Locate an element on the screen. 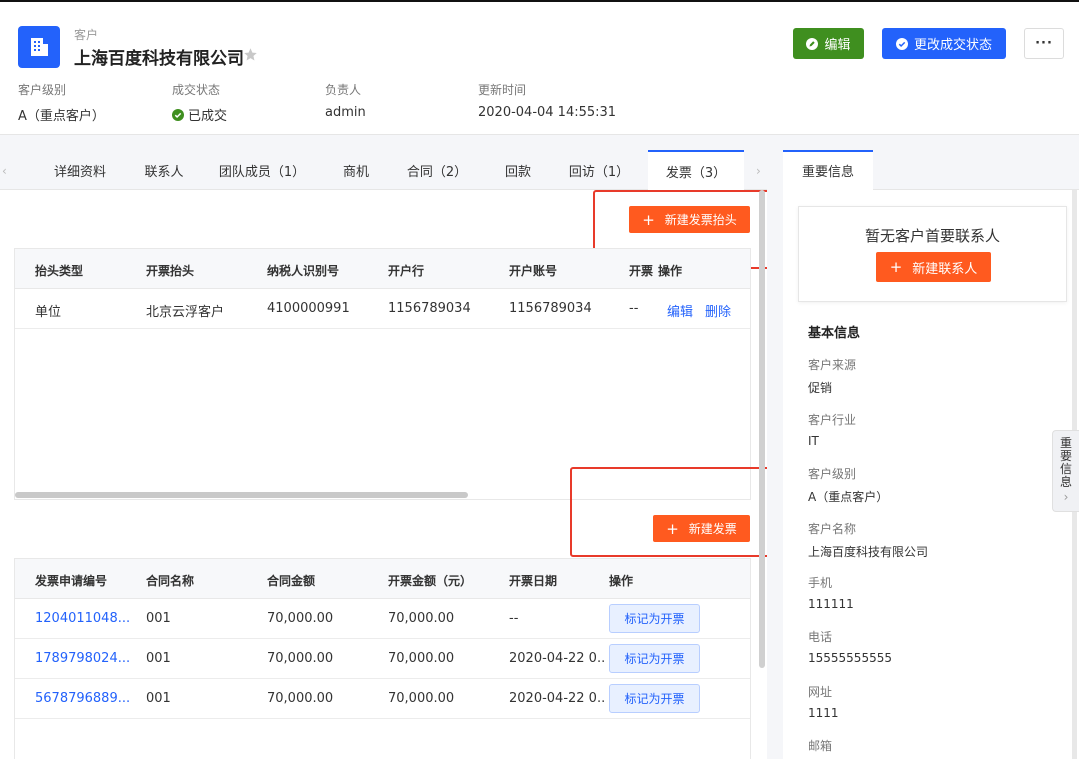 This screenshot has width=1079, height=759. chevron-left-icon: ‹ is located at coordinates (4, 171).